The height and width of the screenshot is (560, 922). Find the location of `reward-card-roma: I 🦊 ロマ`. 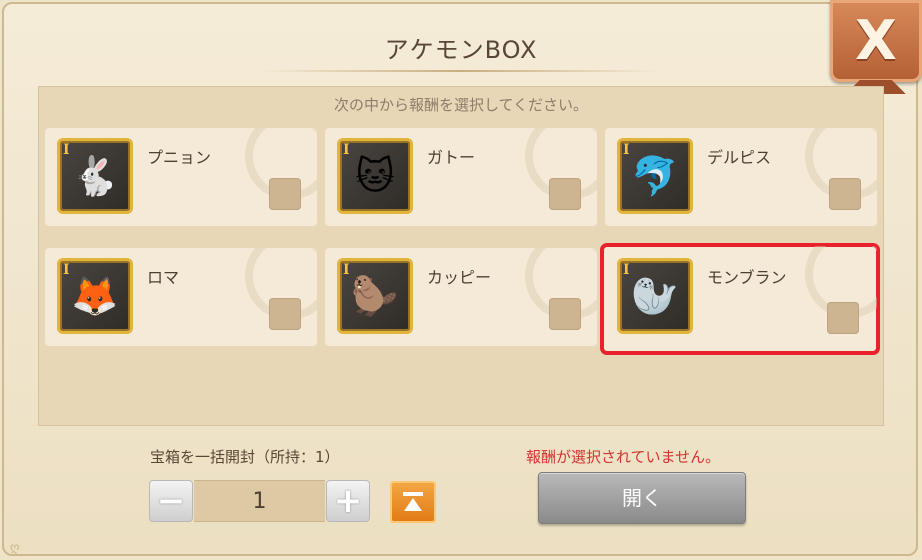

reward-card-roma: I 🦊 ロマ is located at coordinates (181, 297).